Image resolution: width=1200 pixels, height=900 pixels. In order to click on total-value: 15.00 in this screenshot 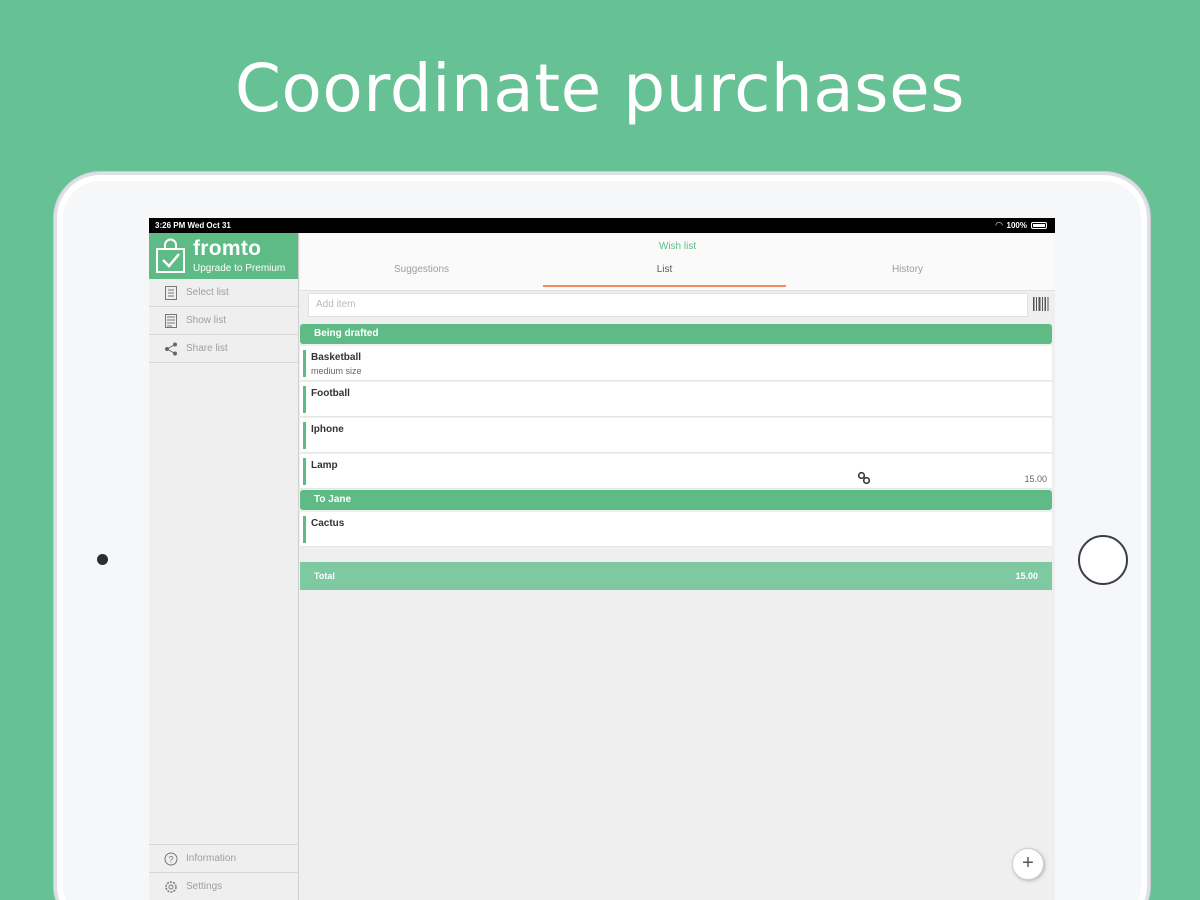, I will do `click(1026, 576)`.